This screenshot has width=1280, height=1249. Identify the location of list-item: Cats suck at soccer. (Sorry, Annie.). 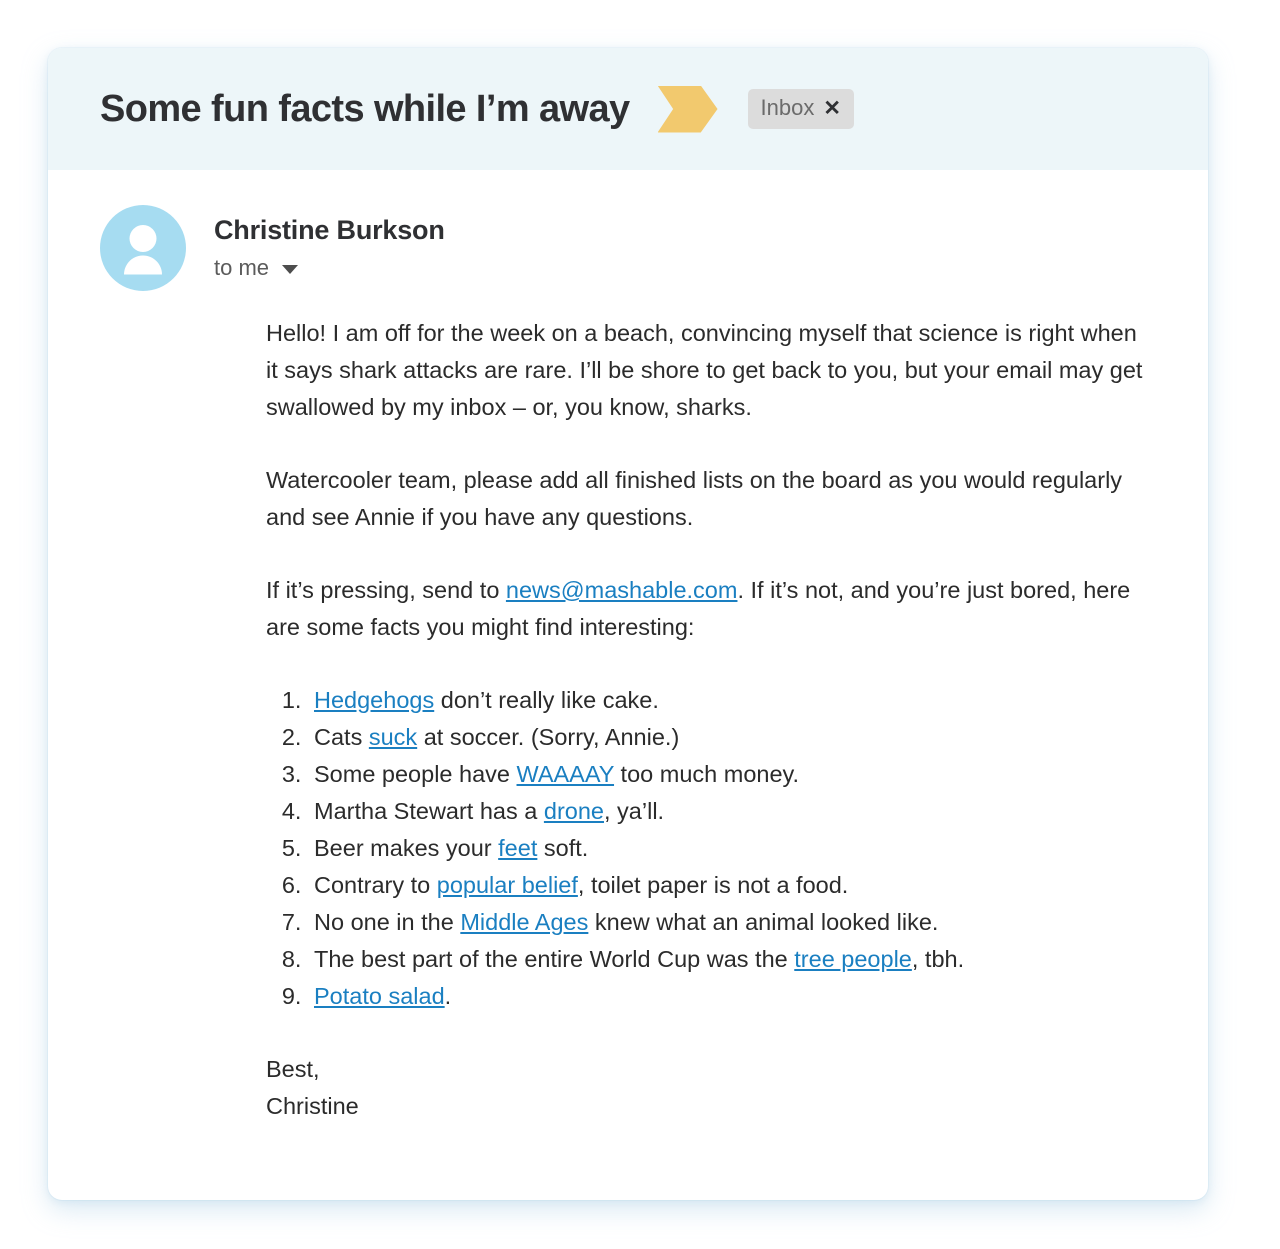
(728, 737).